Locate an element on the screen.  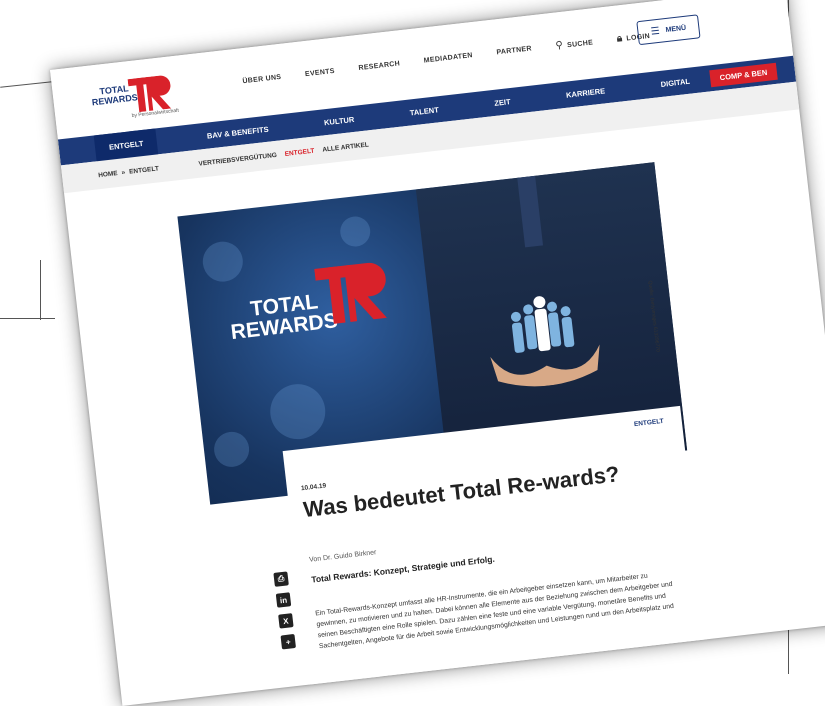
subtab-entgelt: ENTGELT is located at coordinates (299, 152).